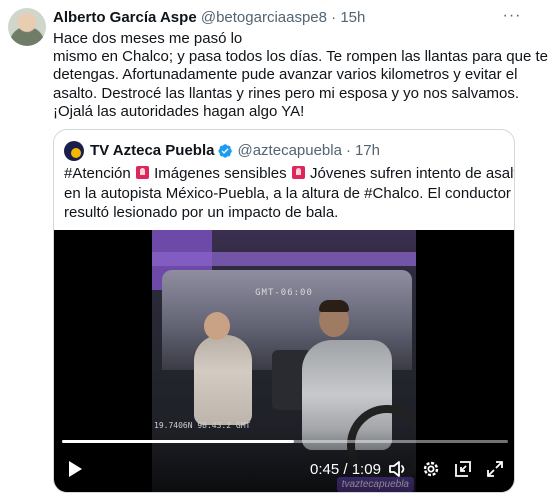 The height and width of the screenshot is (494, 554). What do you see at coordinates (27, 27) in the screenshot?
I see `author-avatar` at bounding box center [27, 27].